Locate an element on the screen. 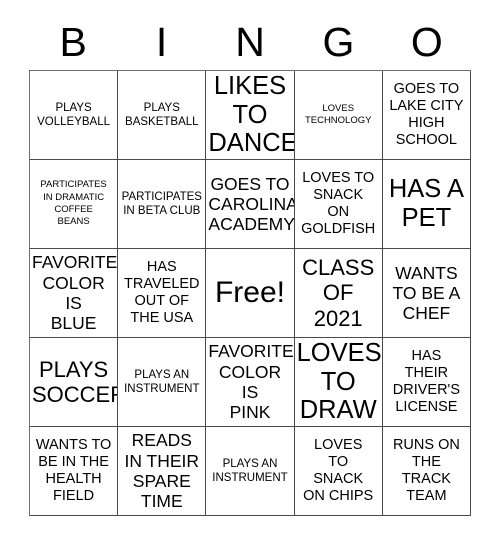 This screenshot has width=500, height=544. bingo-cell: FAVORITE COLOR IS PINK is located at coordinates (250, 382).